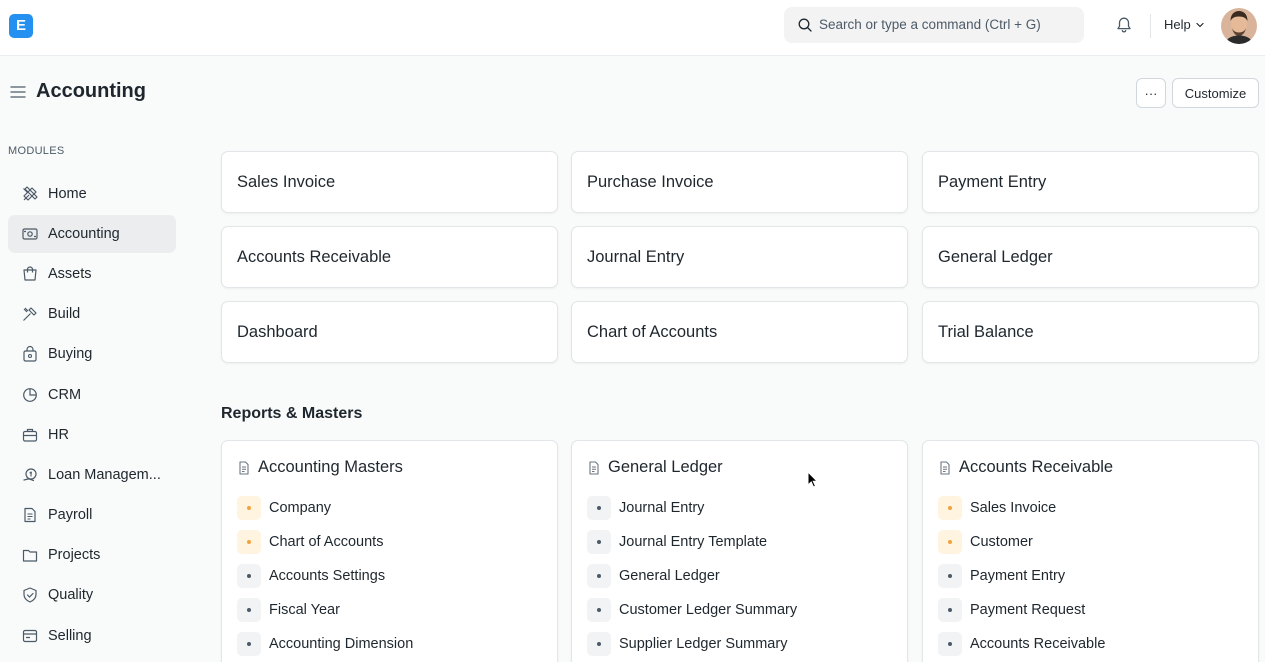 The height and width of the screenshot is (662, 1265). I want to click on sidebar-toggle-icon, so click(18, 92).